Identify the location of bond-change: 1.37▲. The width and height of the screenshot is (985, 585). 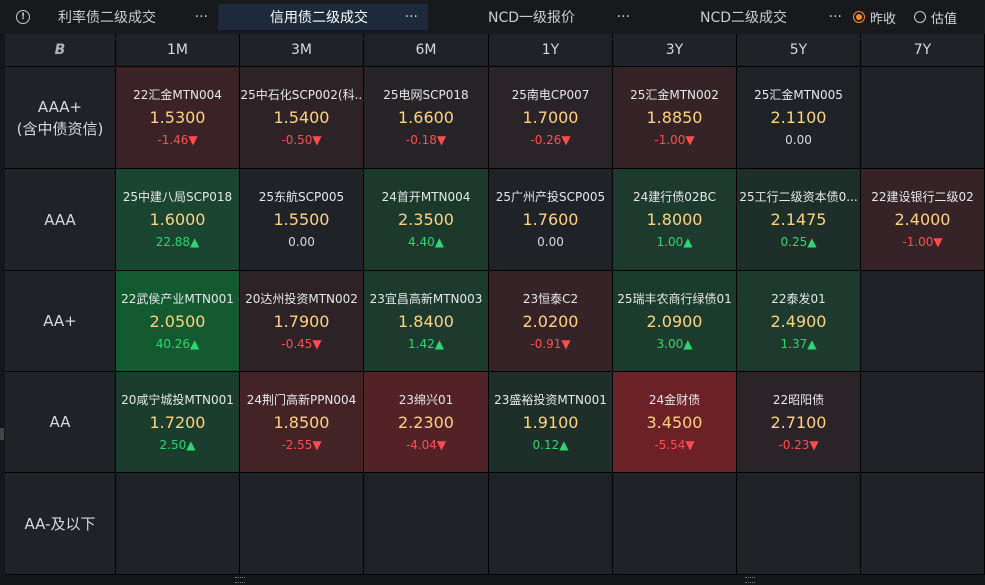
(798, 343).